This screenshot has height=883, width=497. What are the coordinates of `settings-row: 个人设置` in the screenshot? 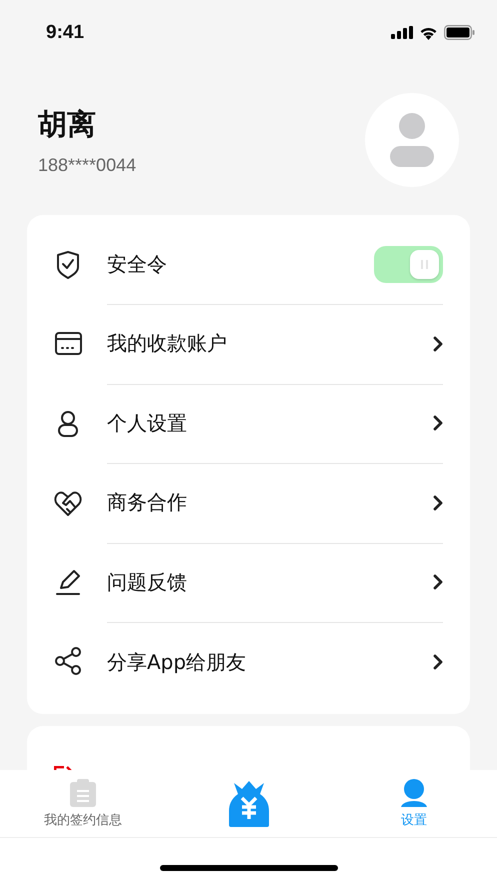 It's located at (248, 424).